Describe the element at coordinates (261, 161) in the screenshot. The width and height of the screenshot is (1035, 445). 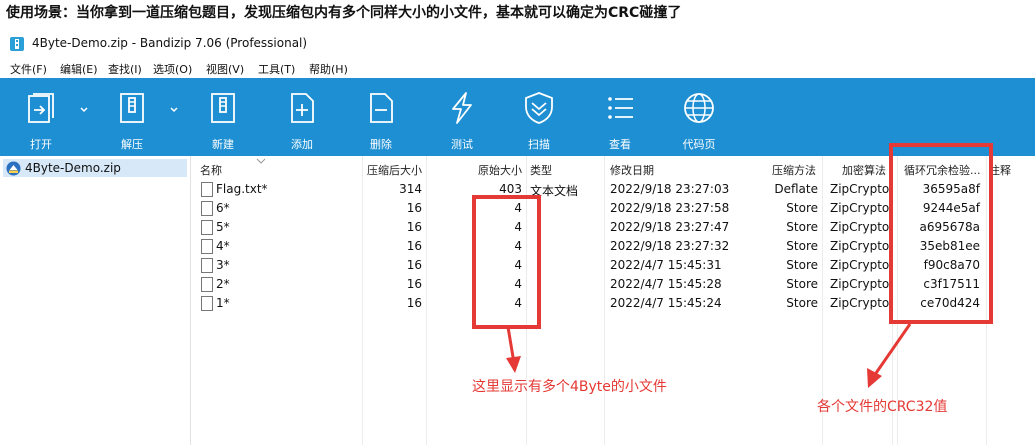
I see `sort-chevron-icon` at that location.